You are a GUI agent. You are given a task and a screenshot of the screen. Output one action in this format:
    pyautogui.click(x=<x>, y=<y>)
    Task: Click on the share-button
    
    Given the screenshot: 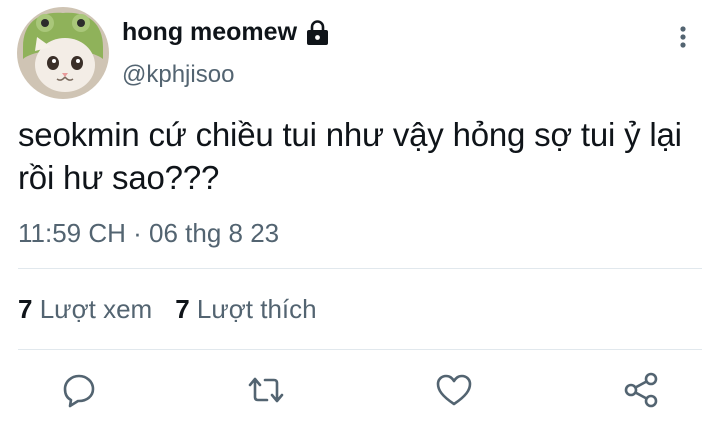 What is the action you would take?
    pyautogui.click(x=641, y=390)
    